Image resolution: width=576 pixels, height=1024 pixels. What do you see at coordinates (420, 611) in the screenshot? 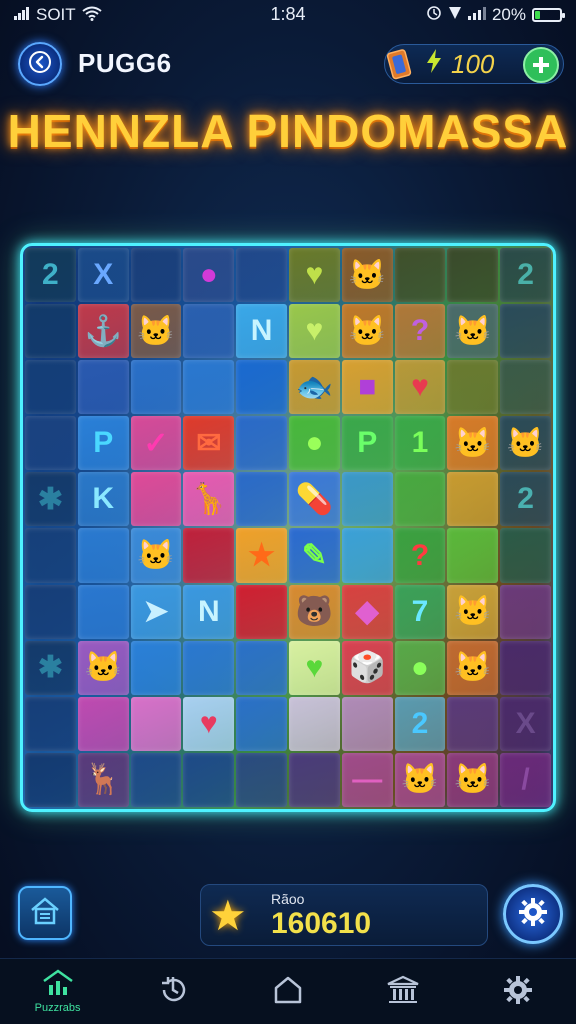
I see `board-tile: 7` at bounding box center [420, 611].